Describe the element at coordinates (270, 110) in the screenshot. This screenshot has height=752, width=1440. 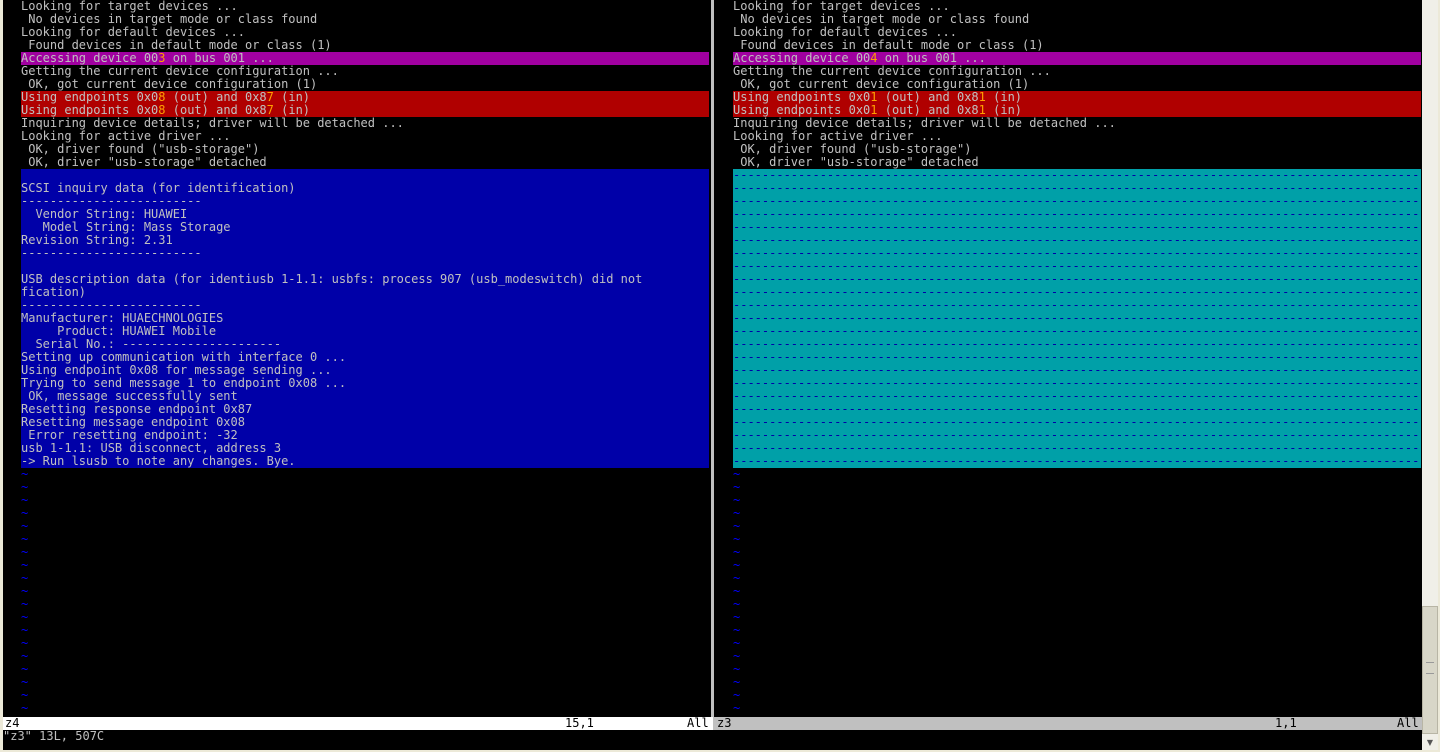
I see `diff-char: 7` at that location.